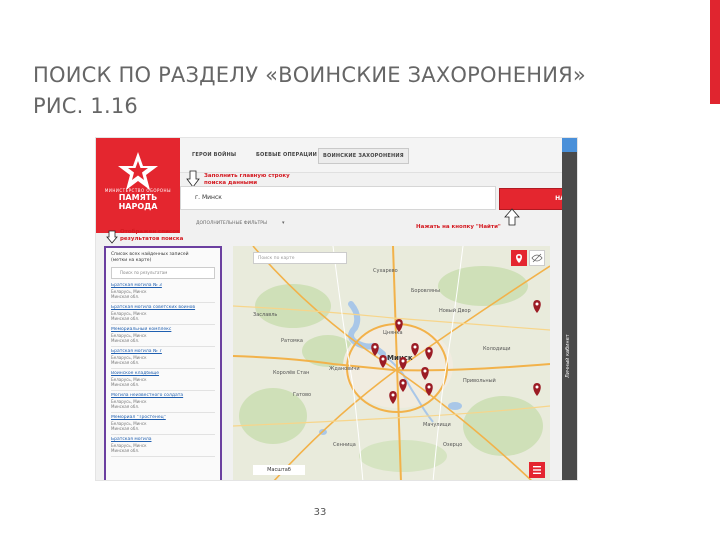  I want to click on annotation-shown-line2: результатов поиска, so click(152, 239).